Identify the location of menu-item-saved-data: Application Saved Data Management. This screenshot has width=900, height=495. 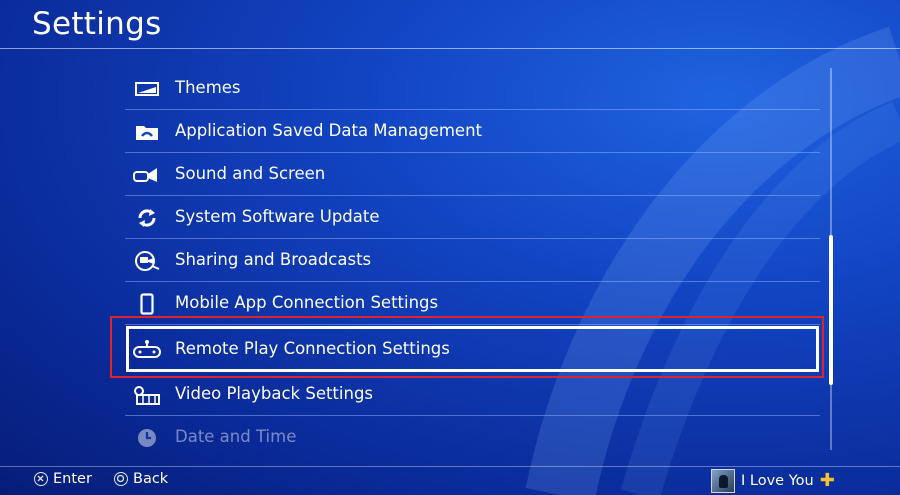
(472, 131).